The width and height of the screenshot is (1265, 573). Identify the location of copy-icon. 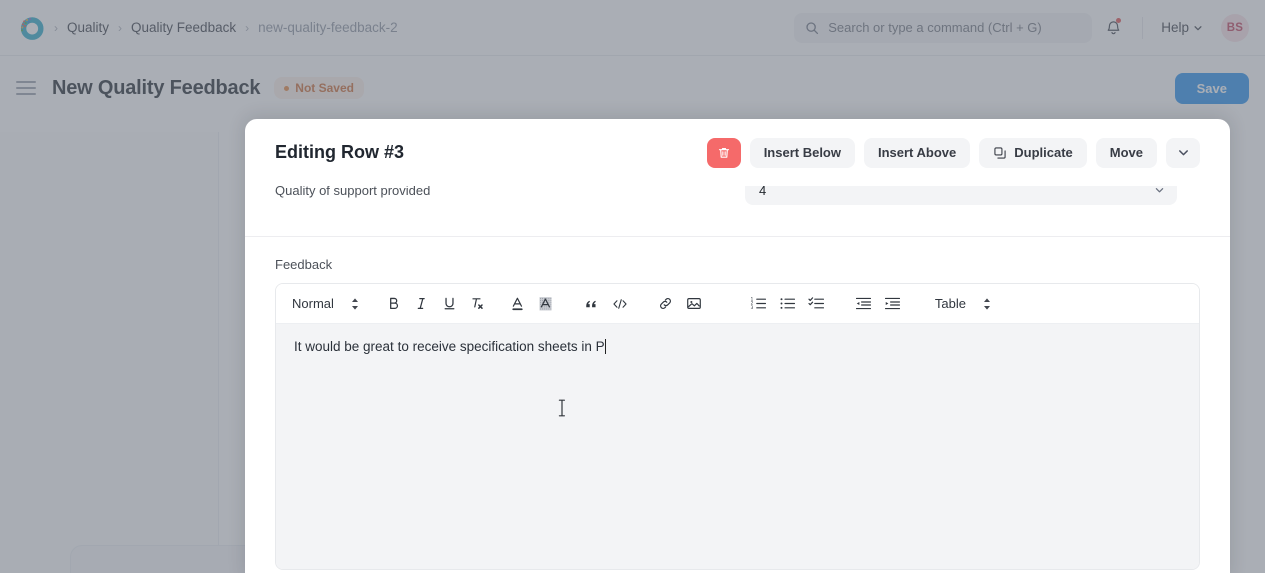
(1000, 153).